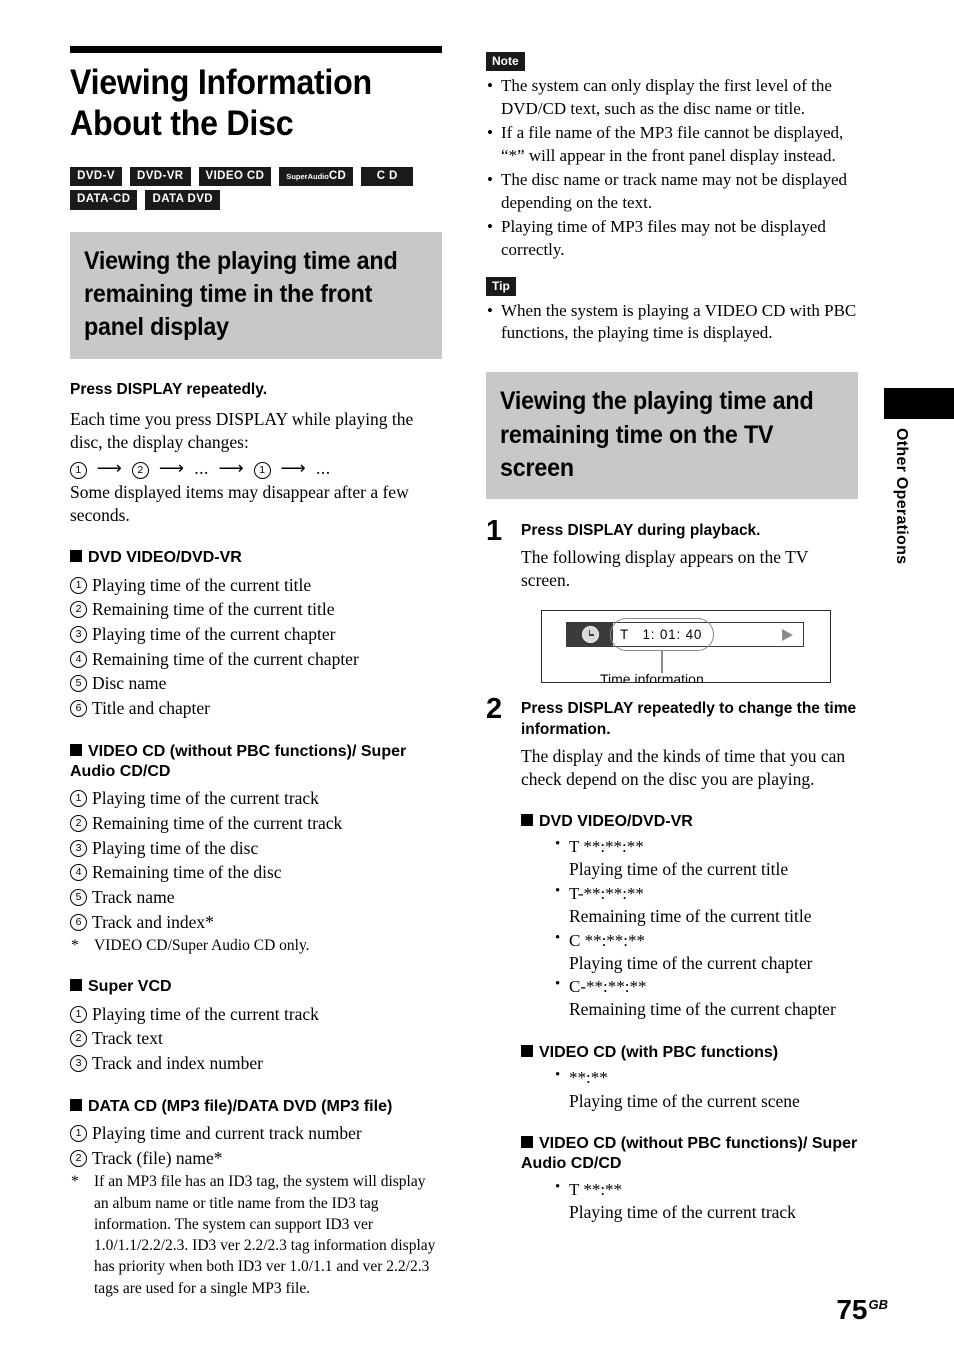  Describe the element at coordinates (256, 708) in the screenshot. I see `list-item: 6 Title and chapter` at that location.